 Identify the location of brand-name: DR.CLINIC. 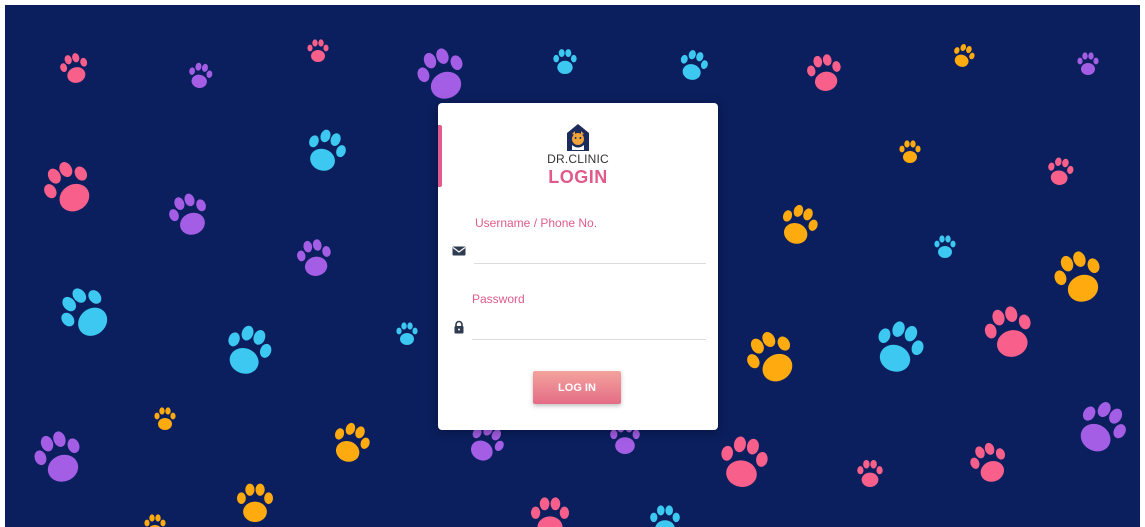
(578, 159).